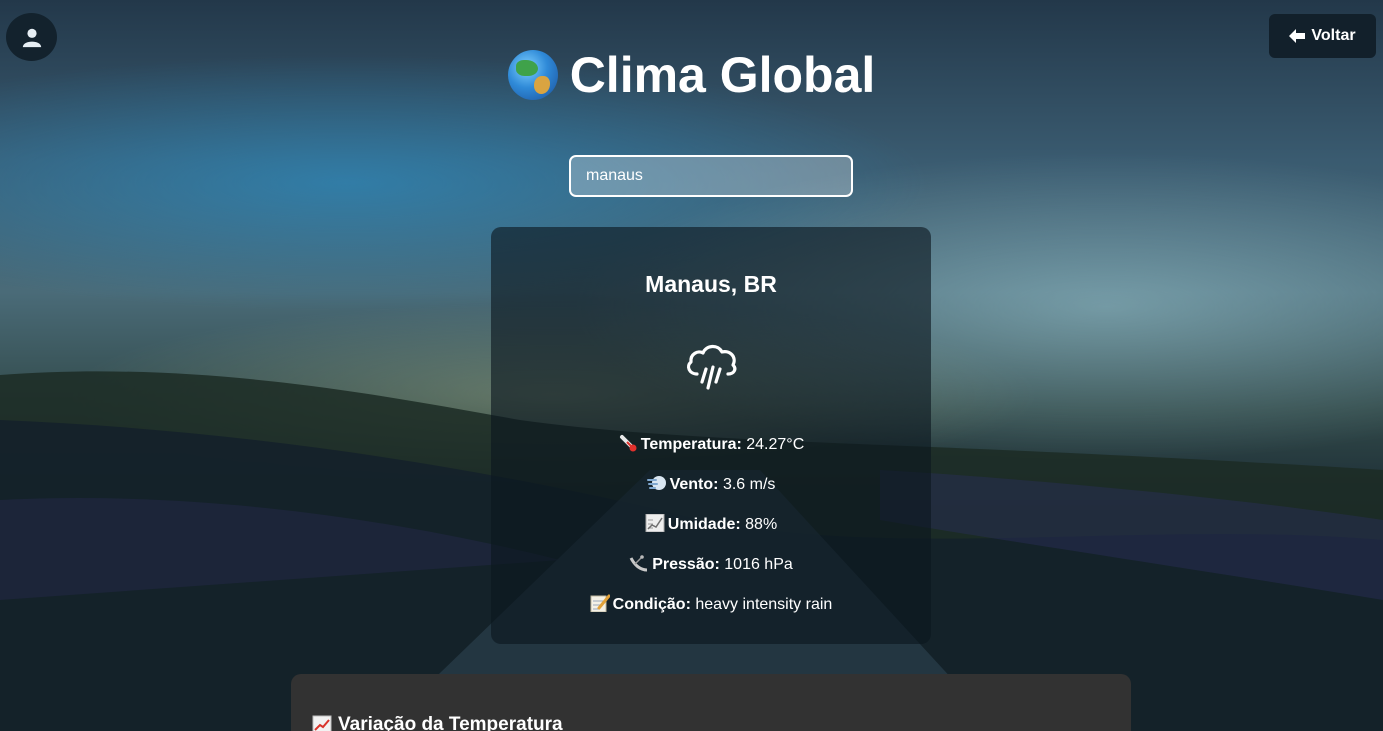 The width and height of the screenshot is (1383, 731). Describe the element at coordinates (711, 367) in the screenshot. I see `cloud-rain-icon` at that location.